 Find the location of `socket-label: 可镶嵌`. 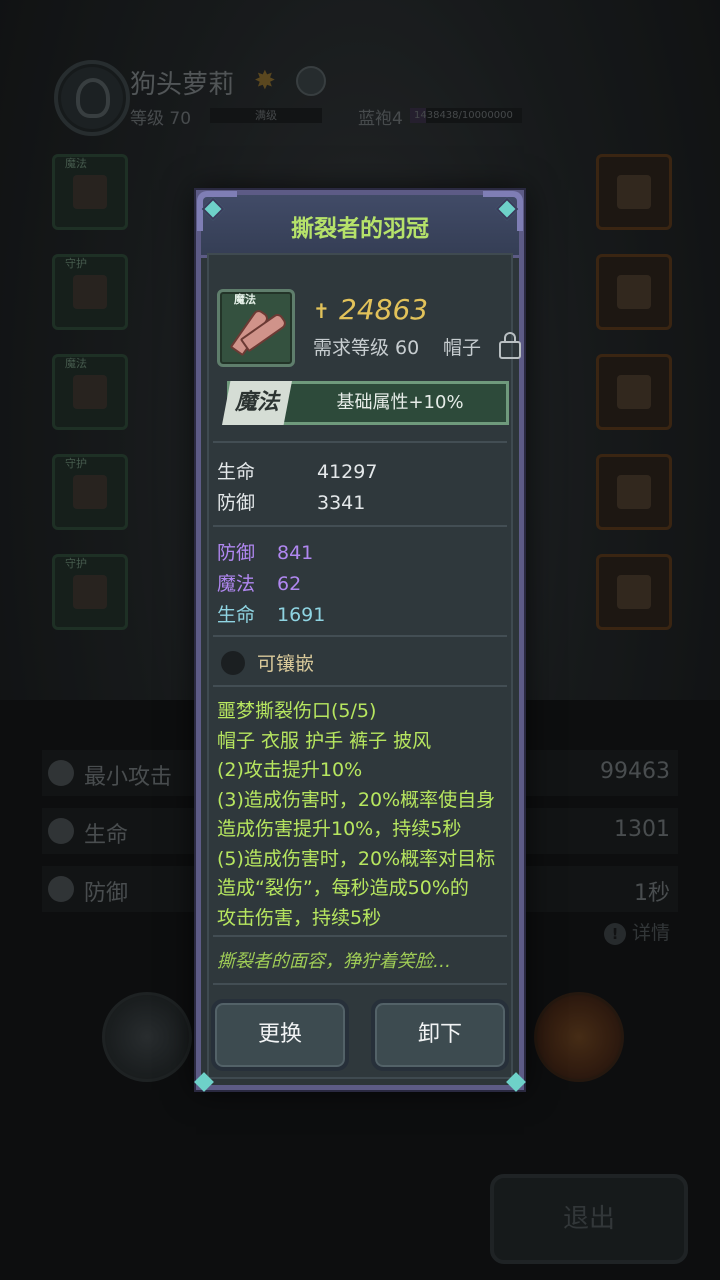

socket-label: 可镶嵌 is located at coordinates (286, 664).